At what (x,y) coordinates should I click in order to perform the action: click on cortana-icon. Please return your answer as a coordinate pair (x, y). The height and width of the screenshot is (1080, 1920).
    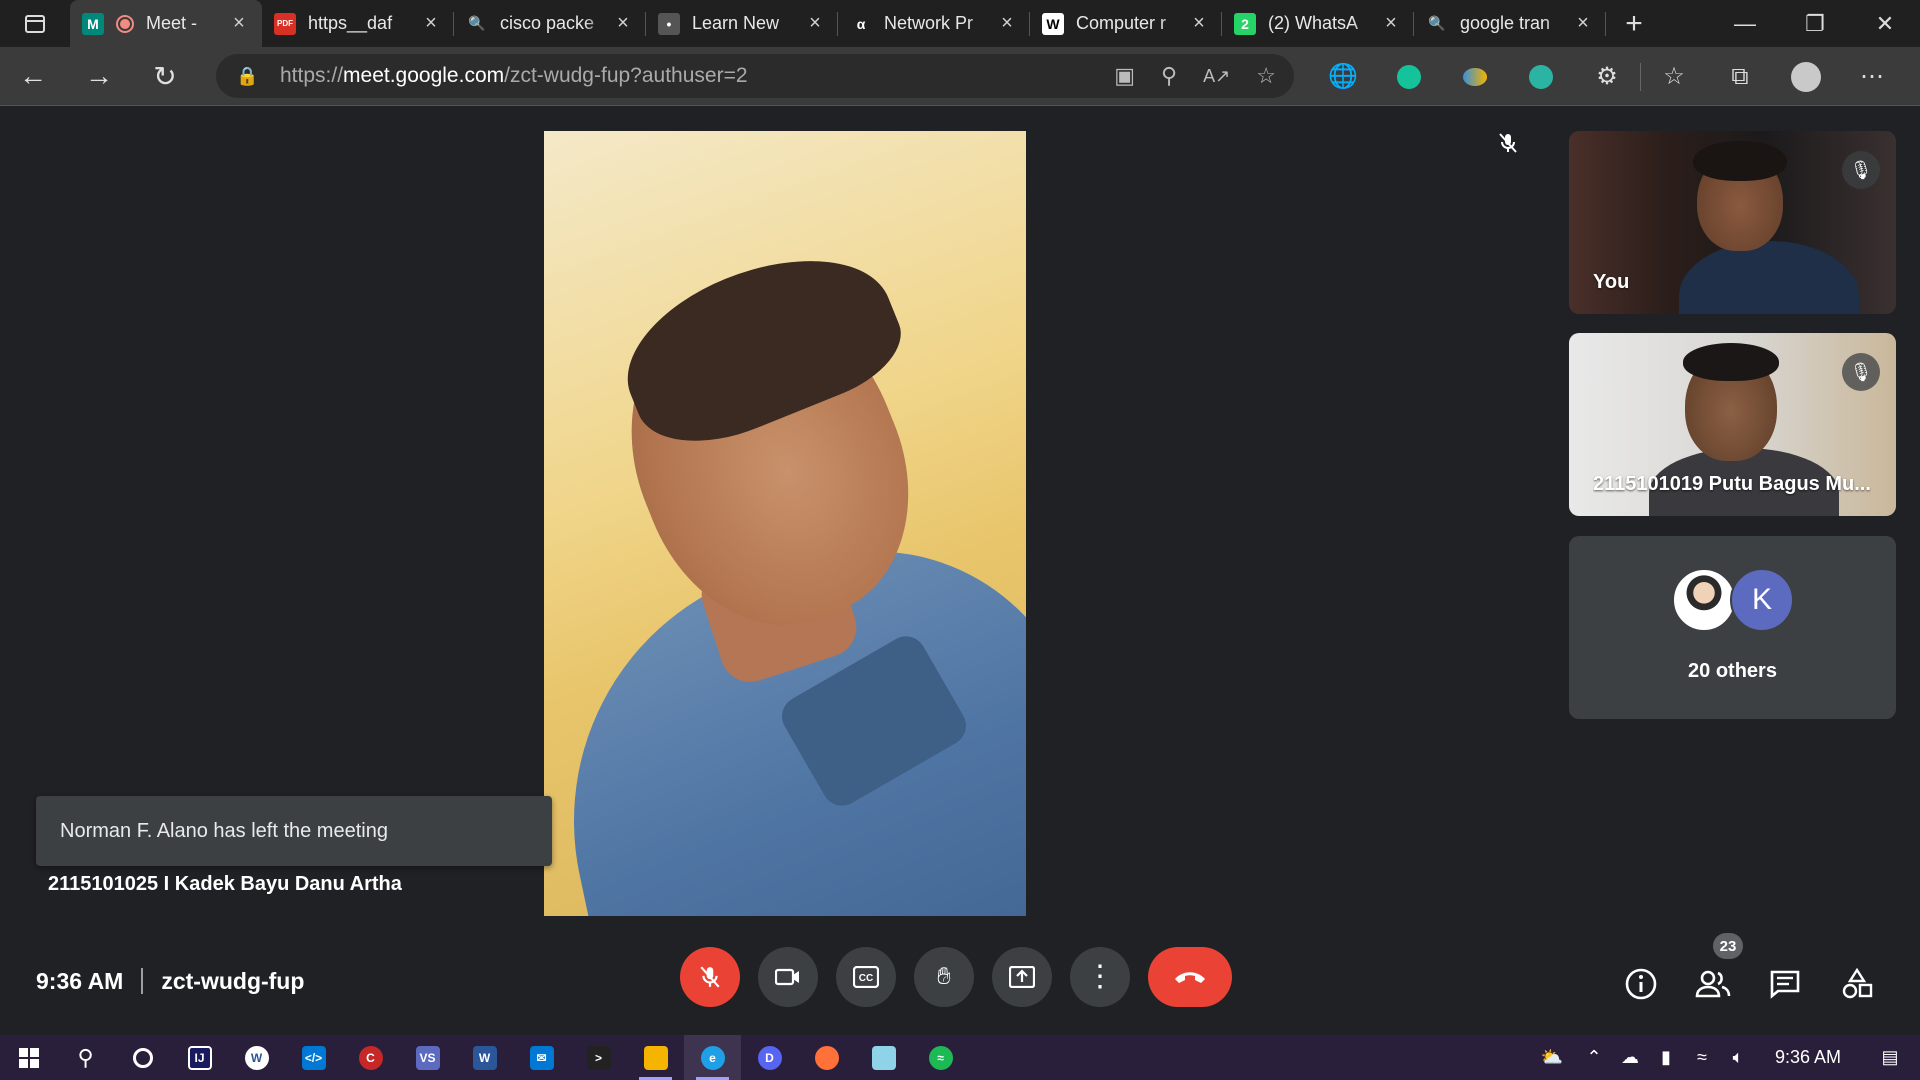
    Looking at the image, I should click on (142, 1057).